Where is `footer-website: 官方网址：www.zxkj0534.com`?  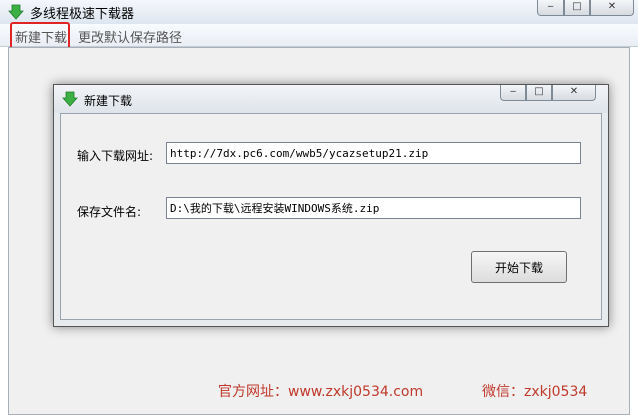 footer-website: 官方网址：www.zxkj0534.com is located at coordinates (321, 392).